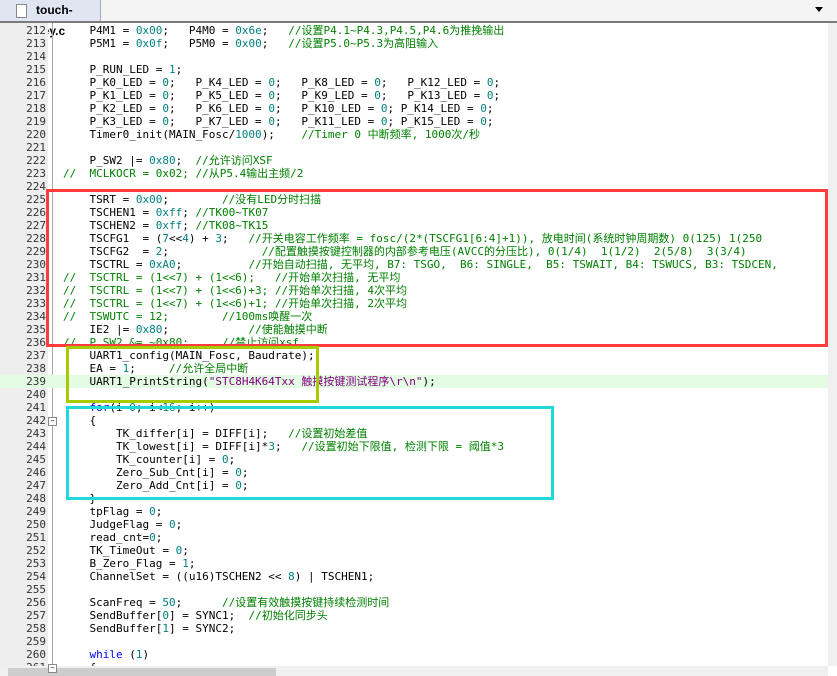 The image size is (837, 676). I want to click on tab-bar: touch-key.c, so click(418, 19).